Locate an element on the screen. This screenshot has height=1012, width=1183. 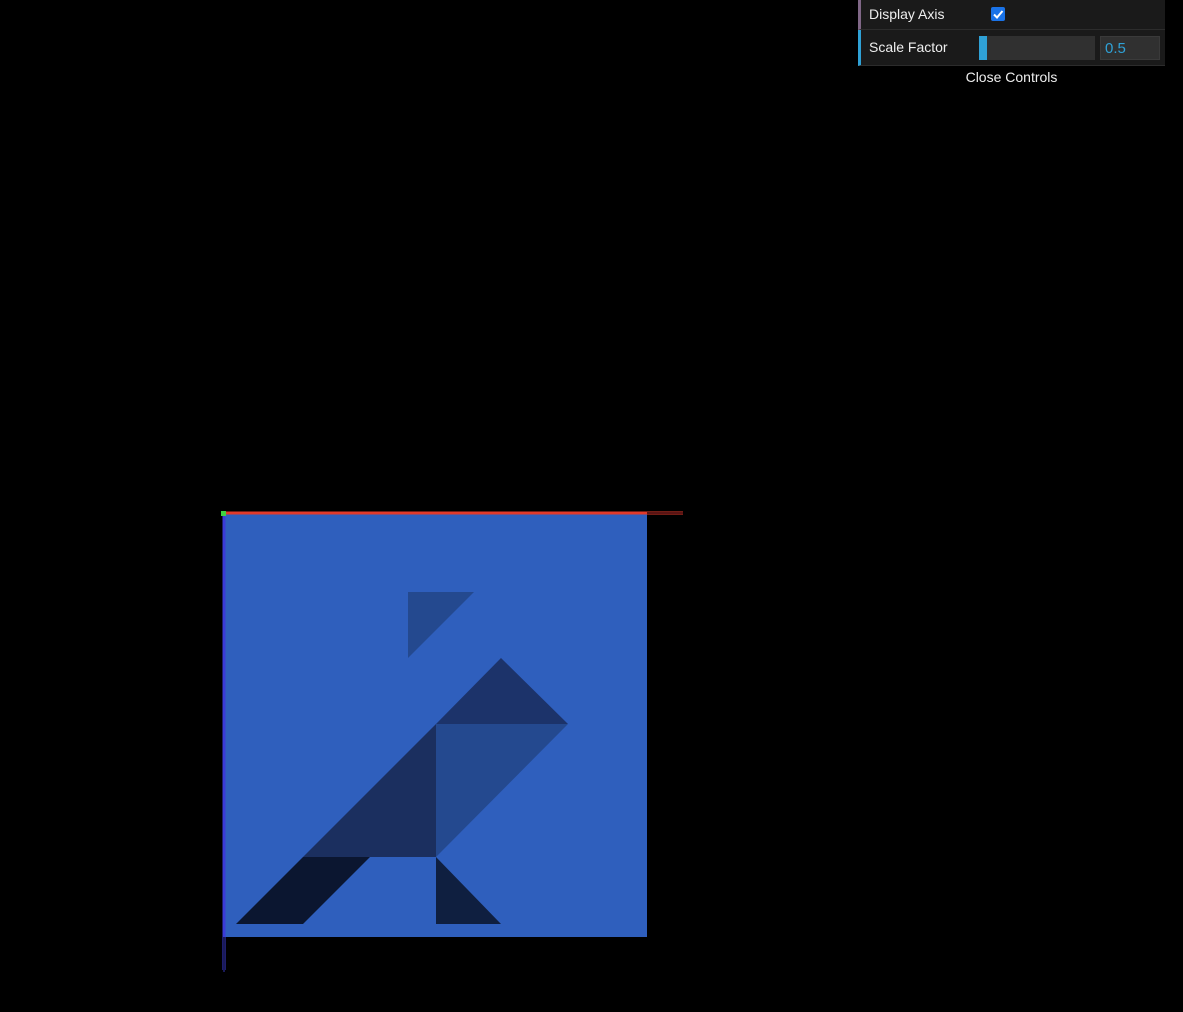
y-axis-dot is located at coordinates (223, 513).